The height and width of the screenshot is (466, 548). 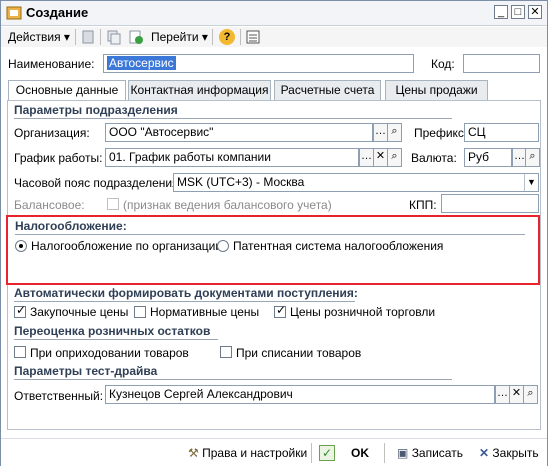 What do you see at coordinates (58, 158) in the screenshot?
I see `schedule-label: График работы:` at bounding box center [58, 158].